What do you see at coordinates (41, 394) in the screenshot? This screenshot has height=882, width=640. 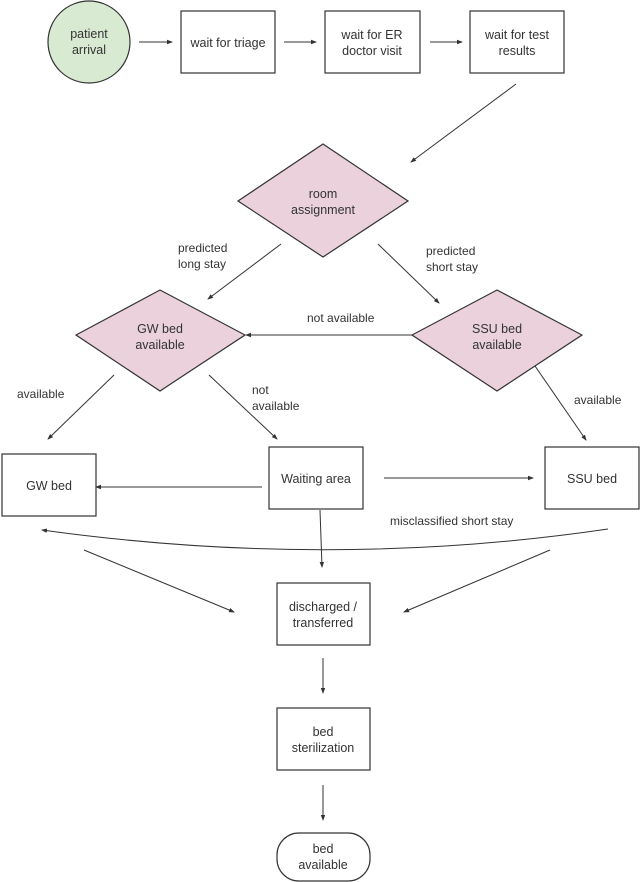 I see `label-gw-available: available` at bounding box center [41, 394].